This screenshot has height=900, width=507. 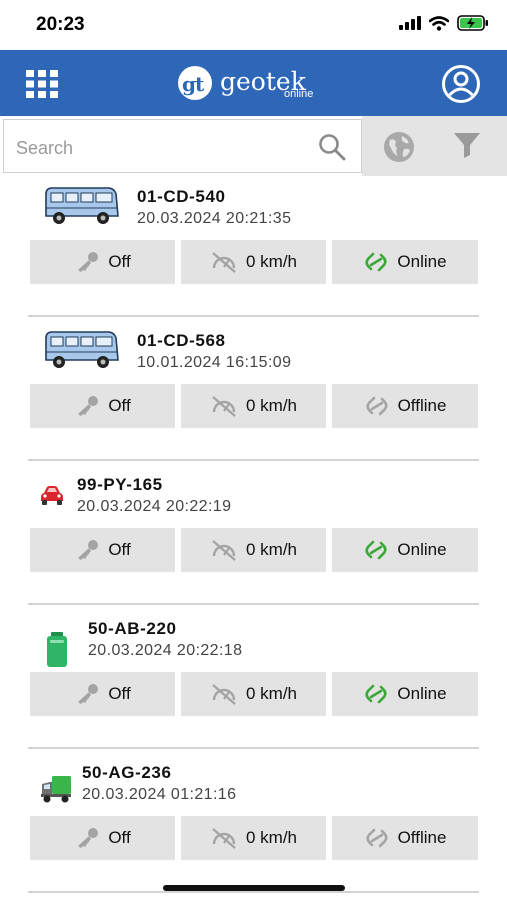 What do you see at coordinates (467, 145) in the screenshot?
I see `filter-icon` at bounding box center [467, 145].